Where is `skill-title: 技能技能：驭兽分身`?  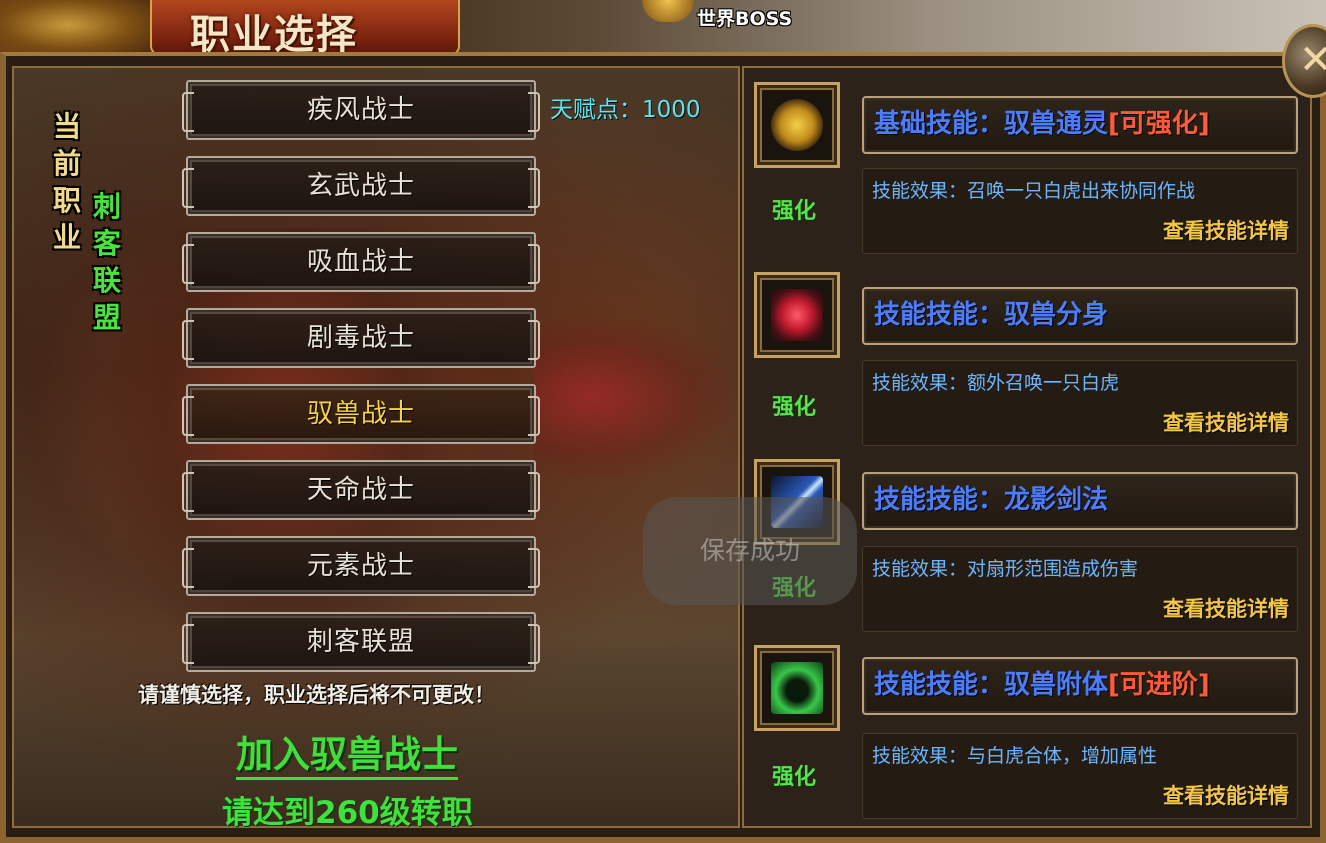
skill-title: 技能技能：驭兽分身 is located at coordinates (1080, 316).